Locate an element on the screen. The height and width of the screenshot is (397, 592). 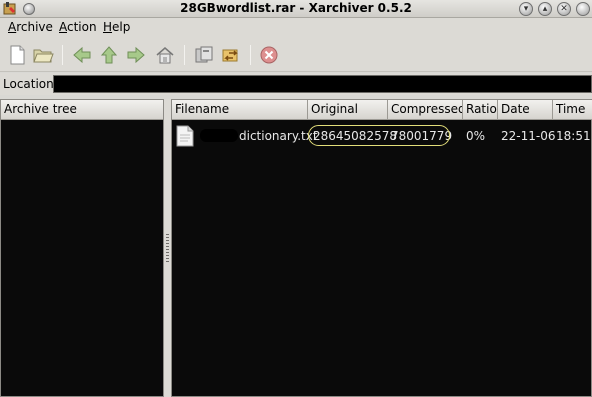
maximize-button: ▴ is located at coordinates (545, 9).